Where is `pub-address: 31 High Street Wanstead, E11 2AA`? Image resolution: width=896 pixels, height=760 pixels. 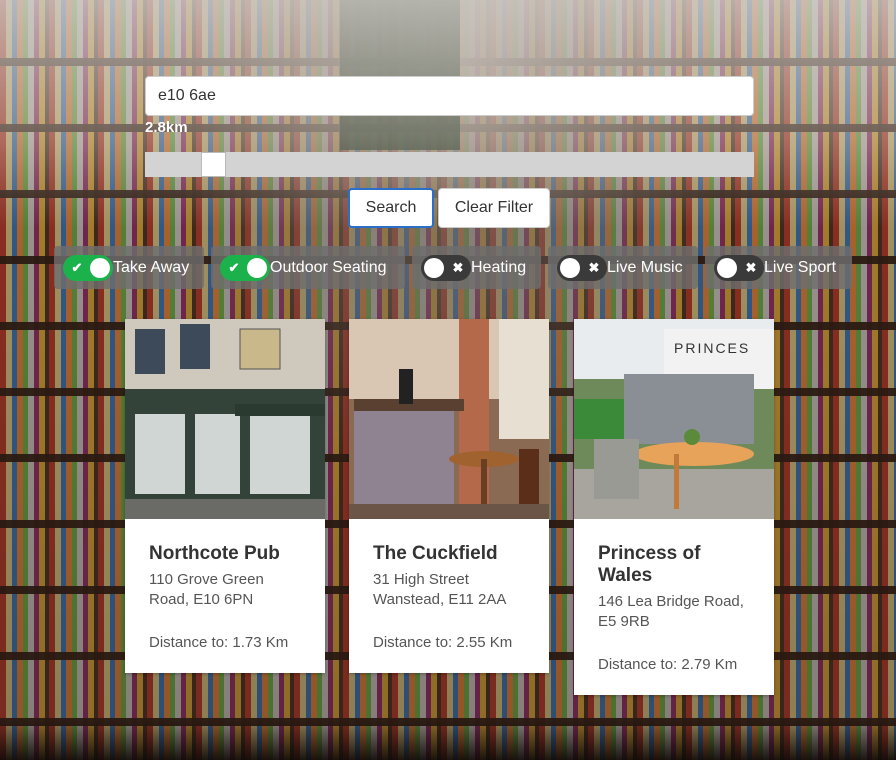
pub-address: 31 High Street Wanstead, E11 2AA is located at coordinates (440, 589).